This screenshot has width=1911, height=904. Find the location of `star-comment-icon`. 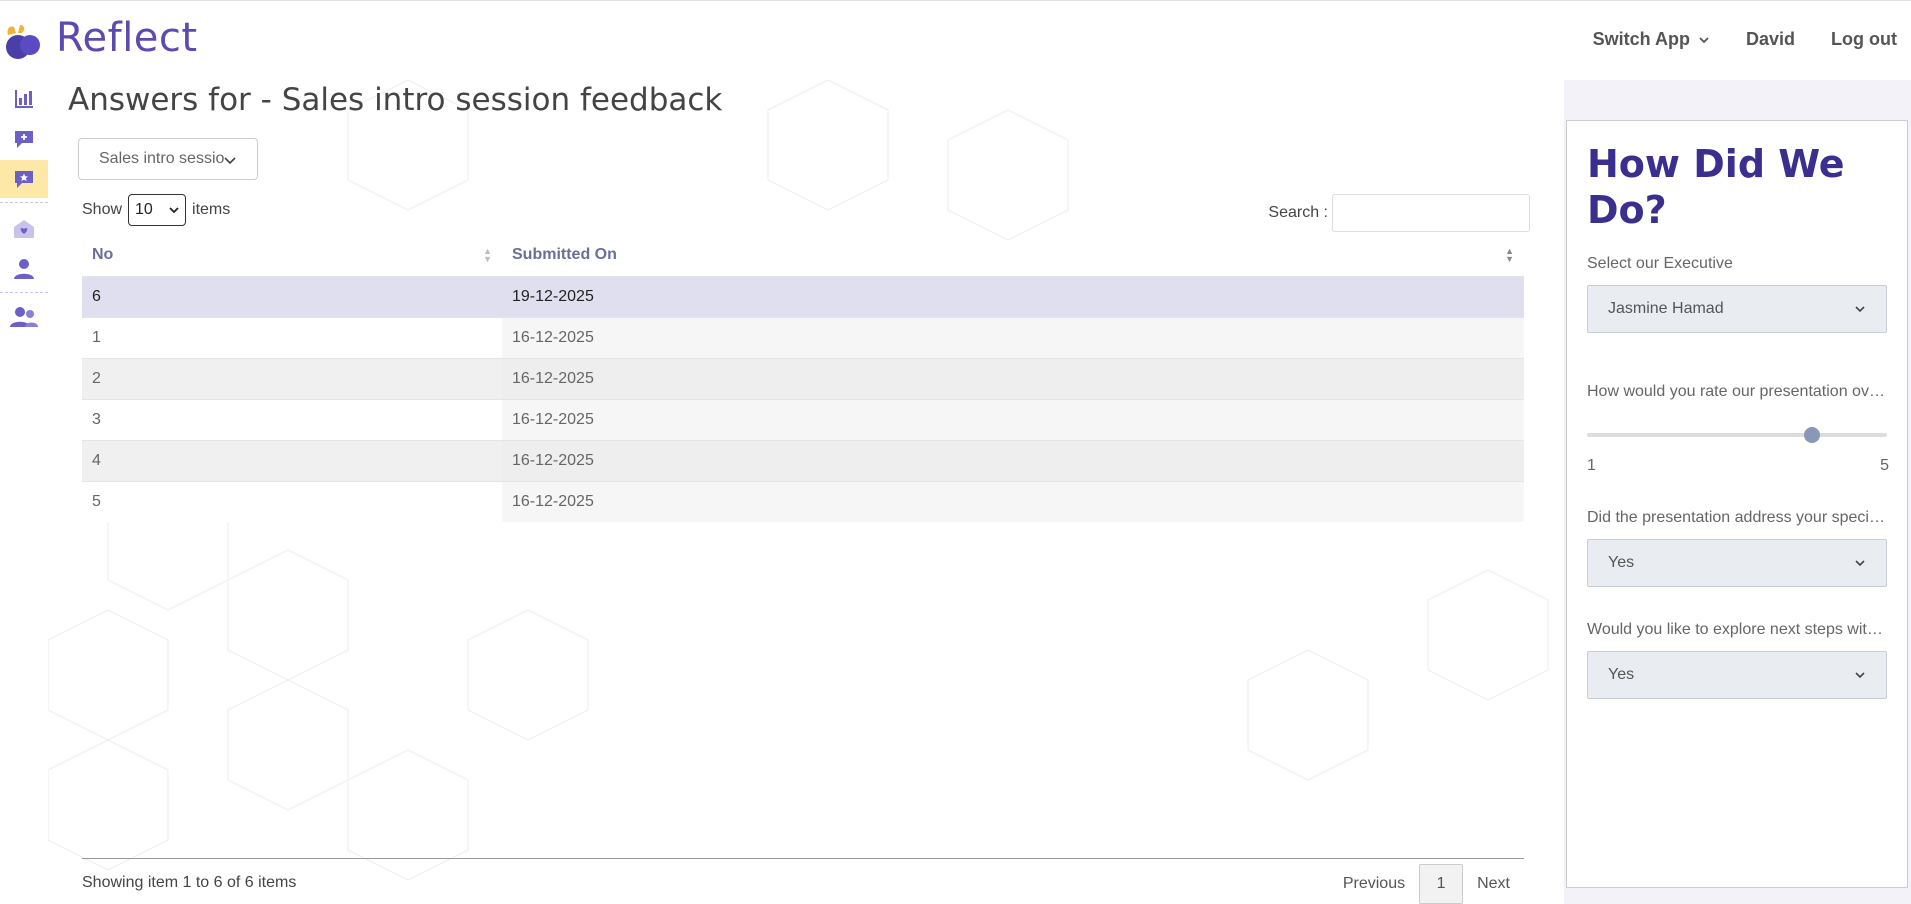

star-comment-icon is located at coordinates (24, 179).